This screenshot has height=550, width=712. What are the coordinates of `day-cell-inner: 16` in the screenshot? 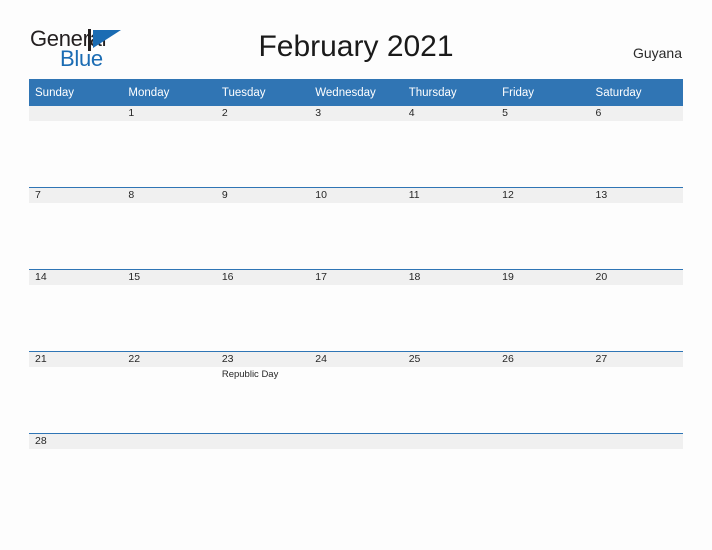 It's located at (262, 310).